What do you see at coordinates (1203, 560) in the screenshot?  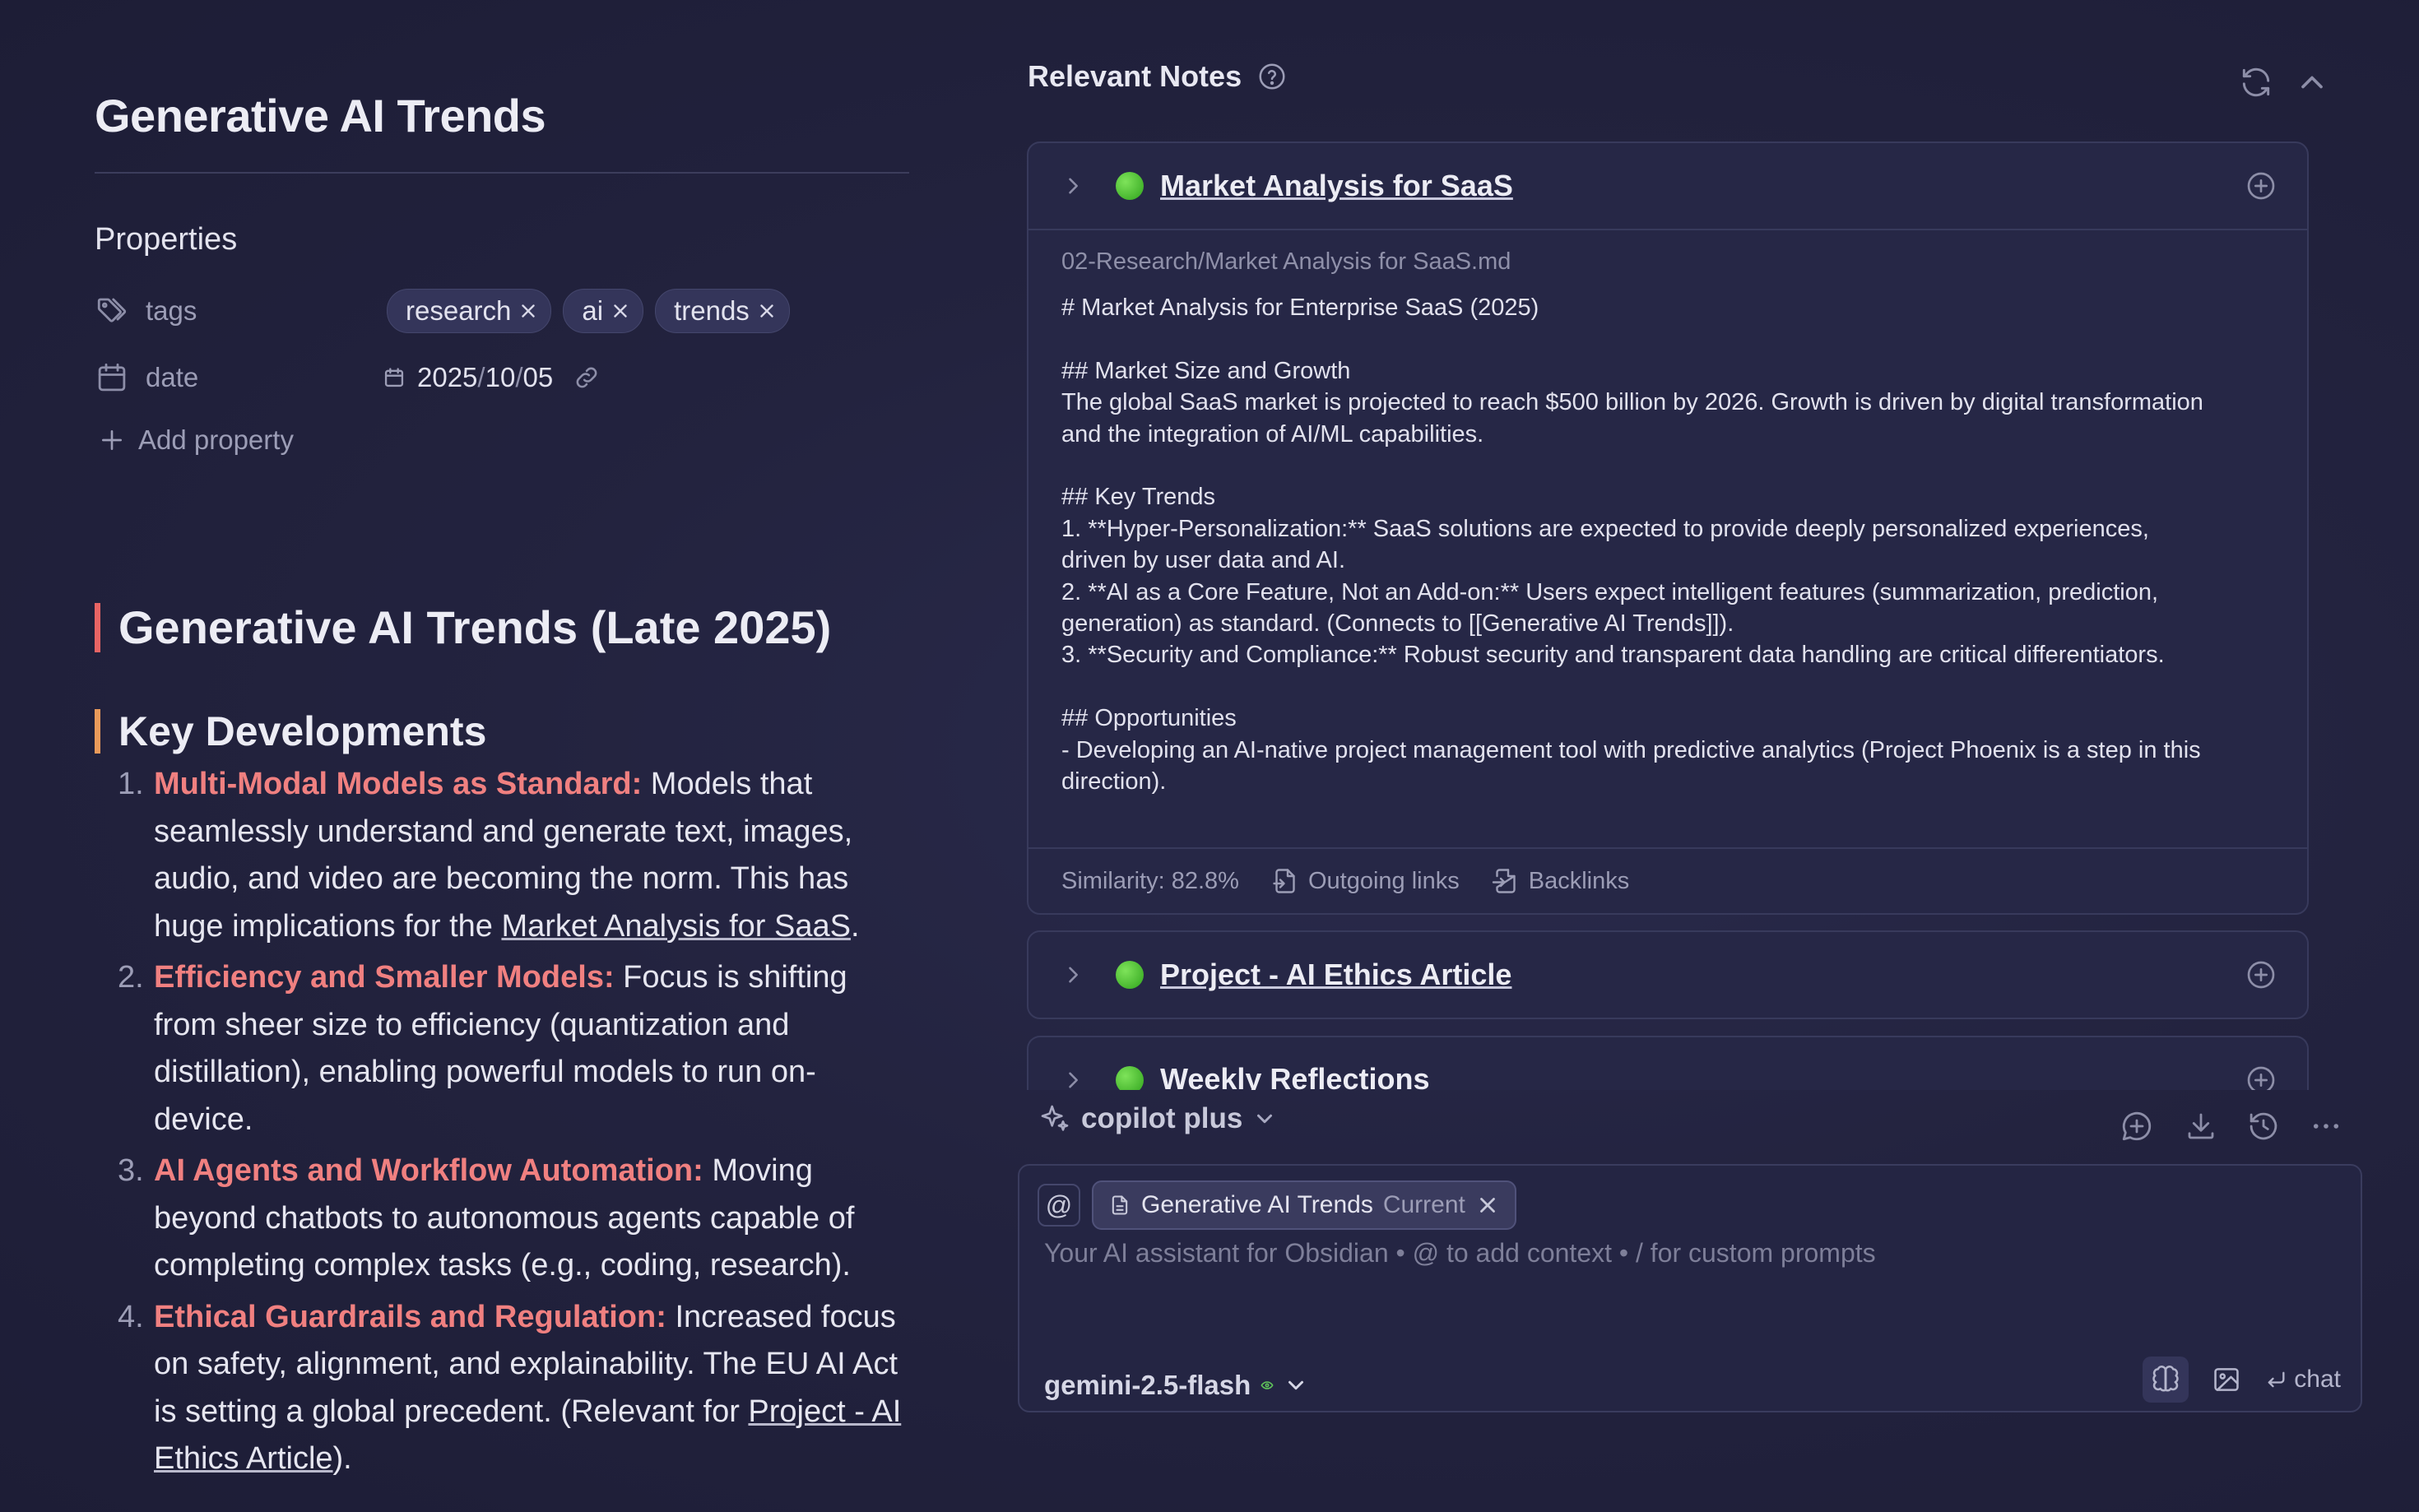 I see `content-line: driven by user data and AI.` at bounding box center [1203, 560].